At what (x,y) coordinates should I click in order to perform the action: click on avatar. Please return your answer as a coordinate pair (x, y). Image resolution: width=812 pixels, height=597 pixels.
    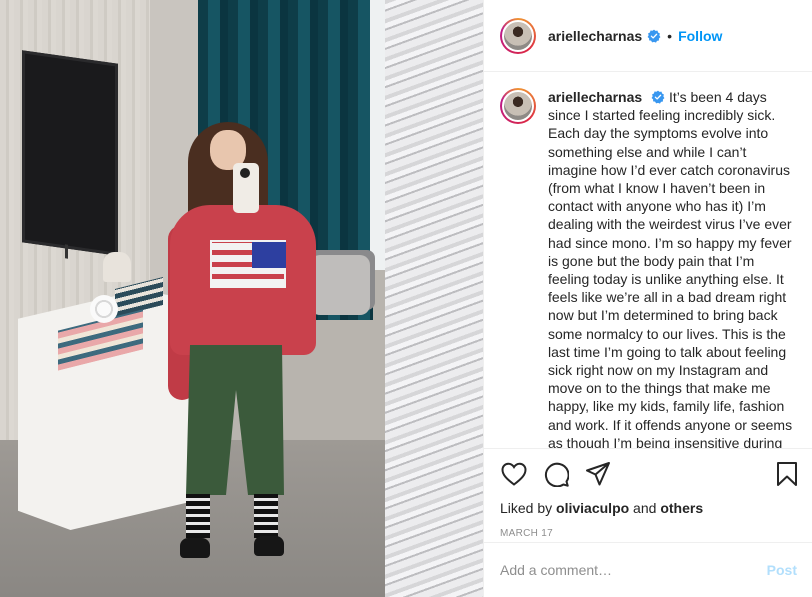
    Looking at the image, I should click on (518, 35).